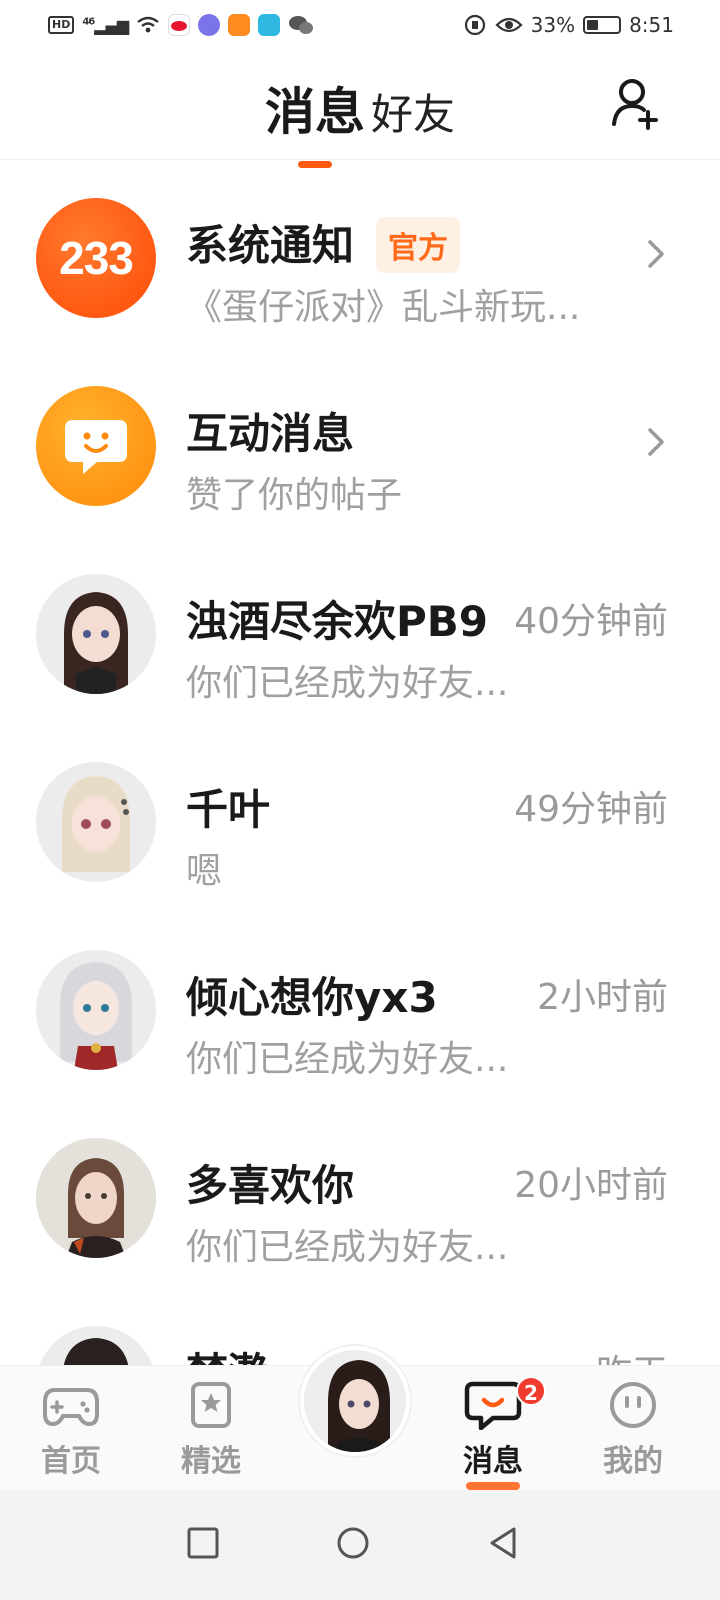  What do you see at coordinates (228, 1352) in the screenshot?
I see `conversation-name: 梦瀞` at bounding box center [228, 1352].